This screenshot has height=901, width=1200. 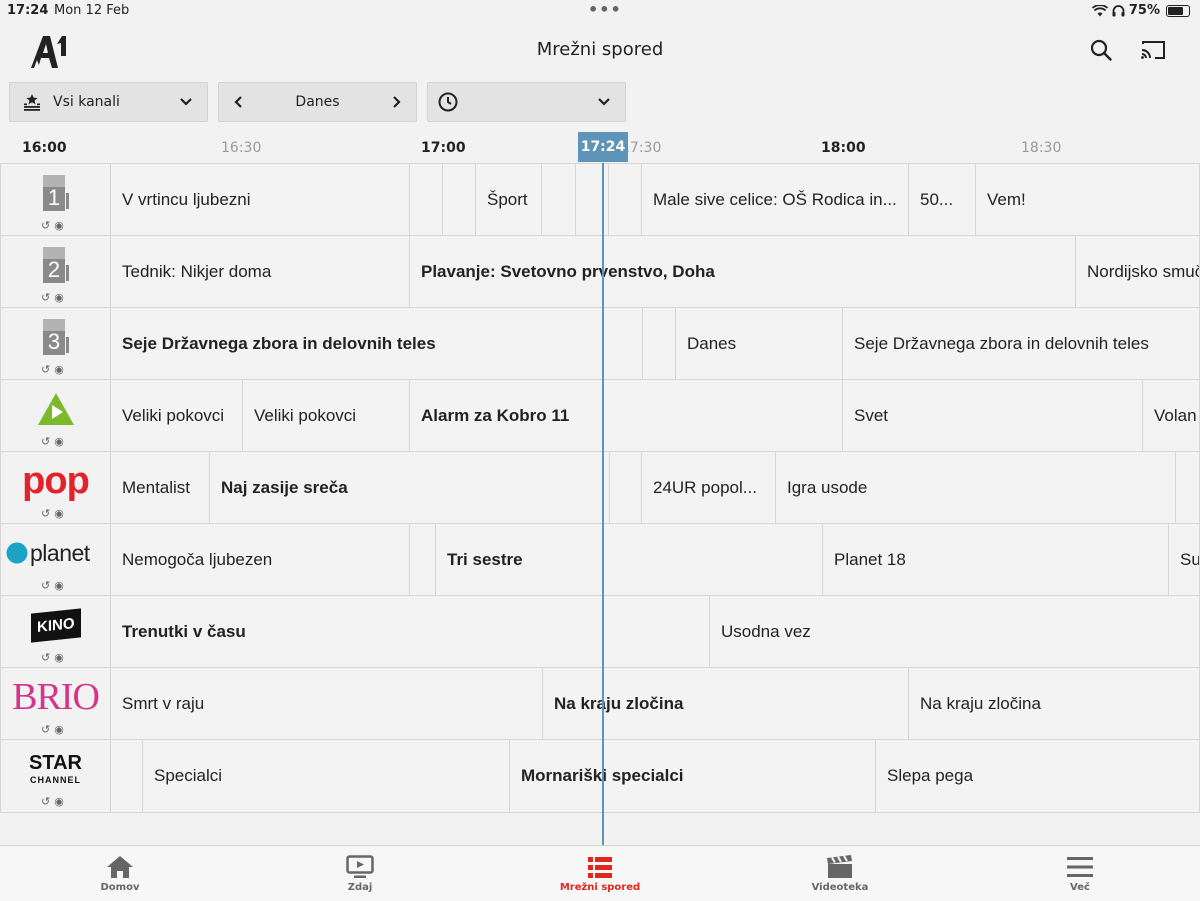 I want to click on status-time: 17:24, so click(x=28, y=10).